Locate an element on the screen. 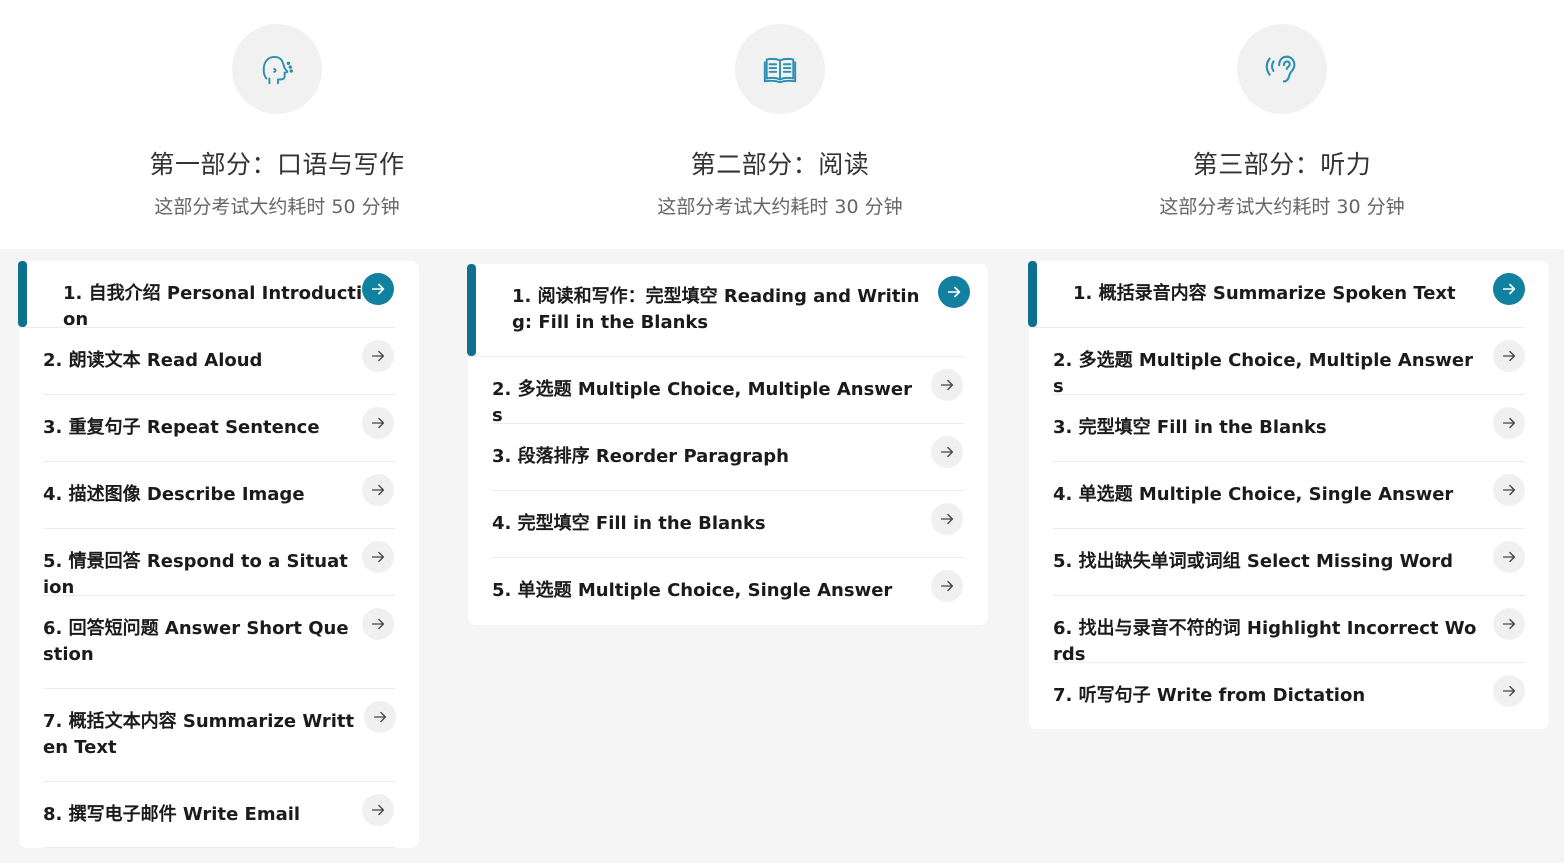 This screenshot has width=1564, height=863. task-label: 7. 概括文本内容 Summarize Written Text is located at coordinates (199, 734).